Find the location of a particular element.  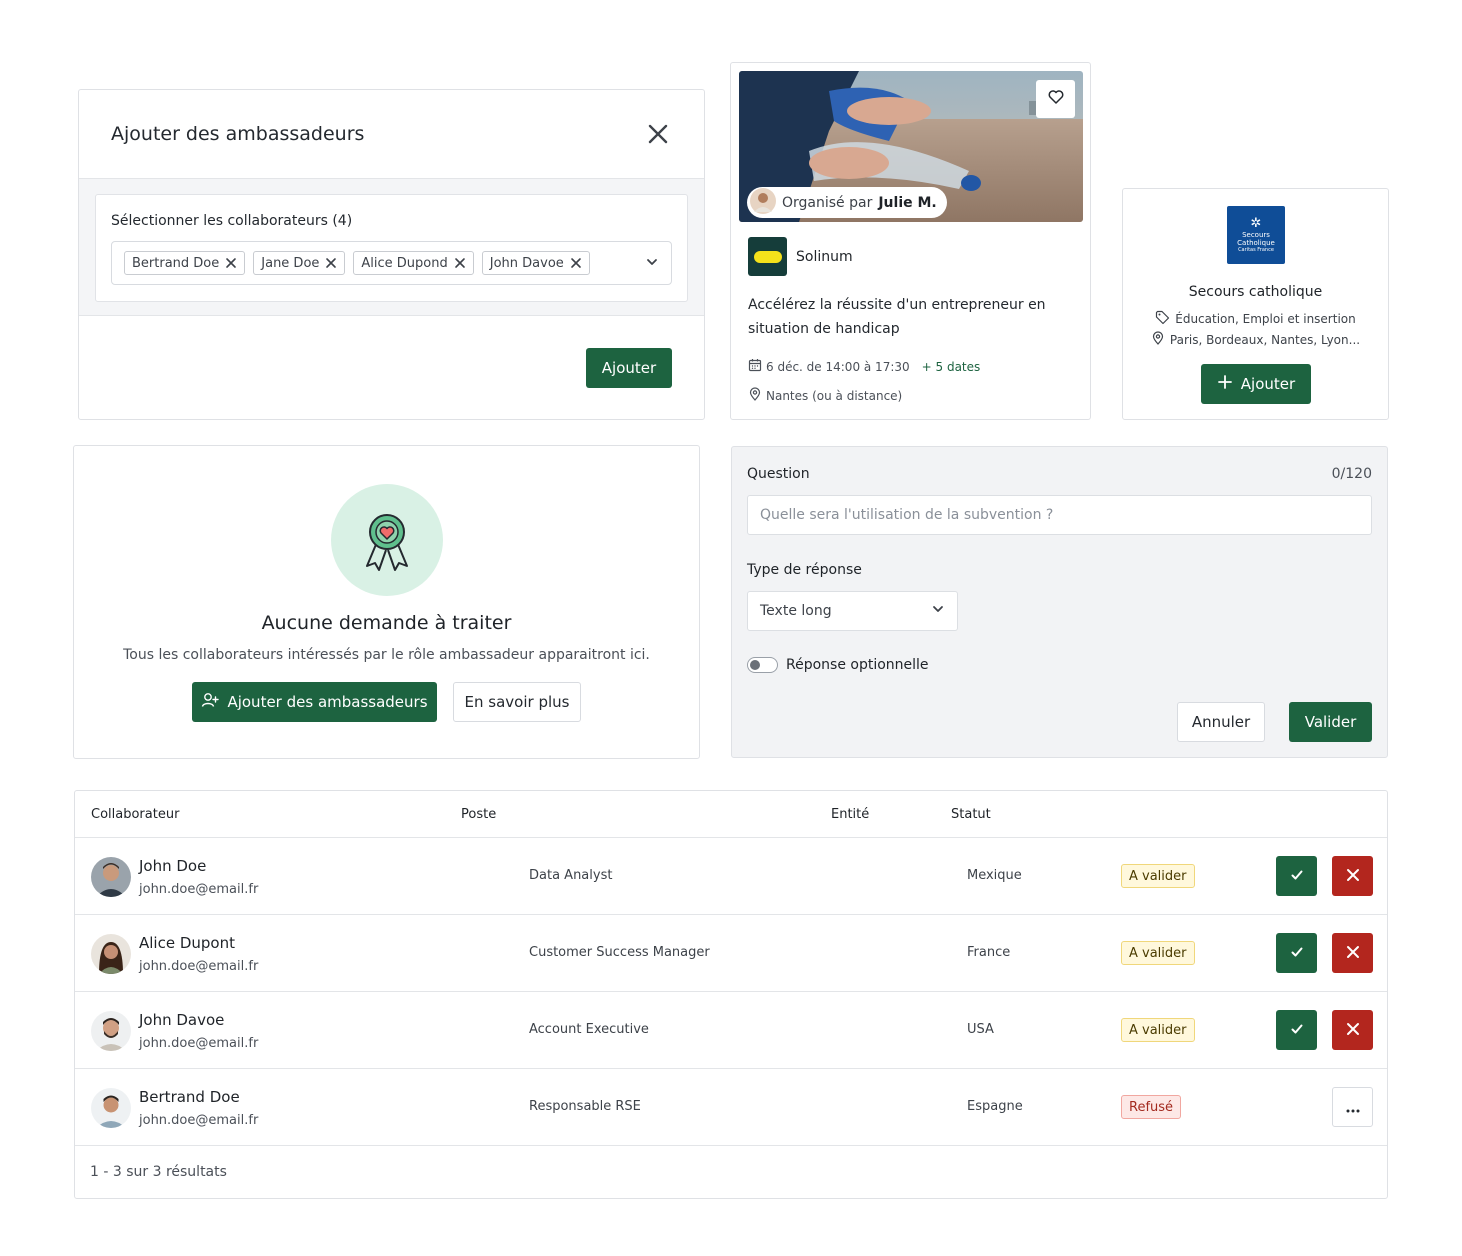

question-input is located at coordinates (1059, 515).